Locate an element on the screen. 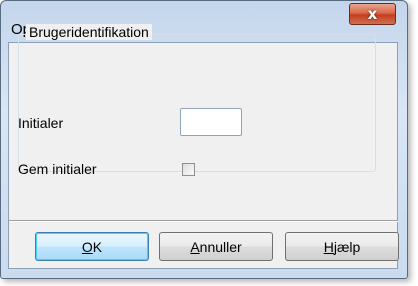  initialer-label: Initialer is located at coordinates (41, 123).